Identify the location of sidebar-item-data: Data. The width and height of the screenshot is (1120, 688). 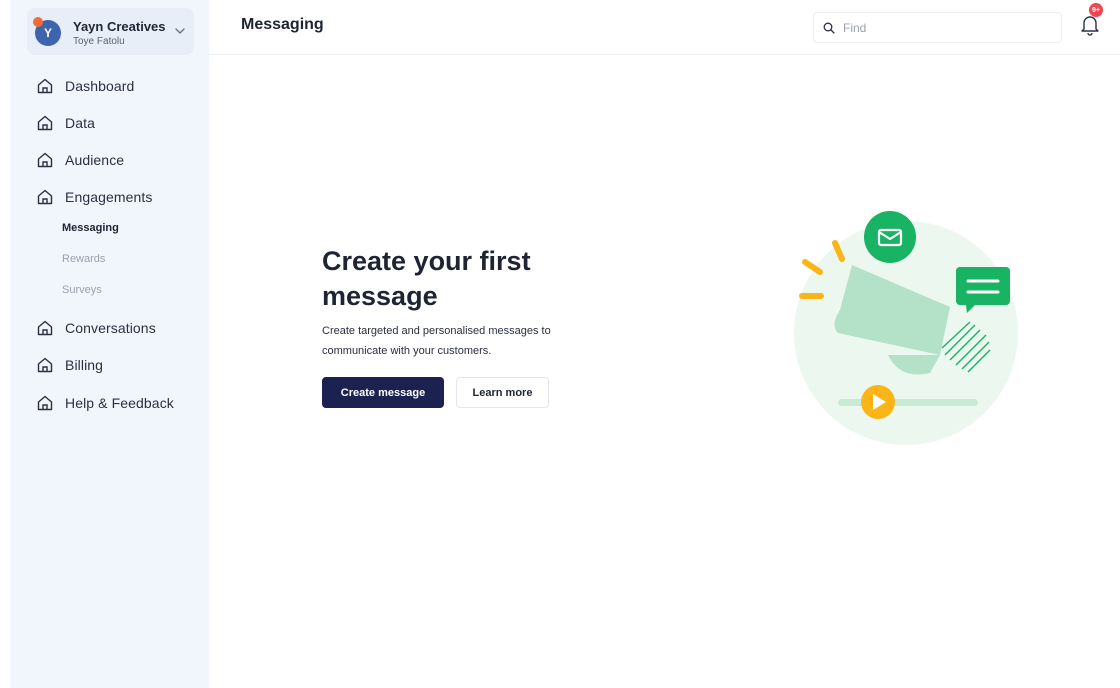
(65, 123).